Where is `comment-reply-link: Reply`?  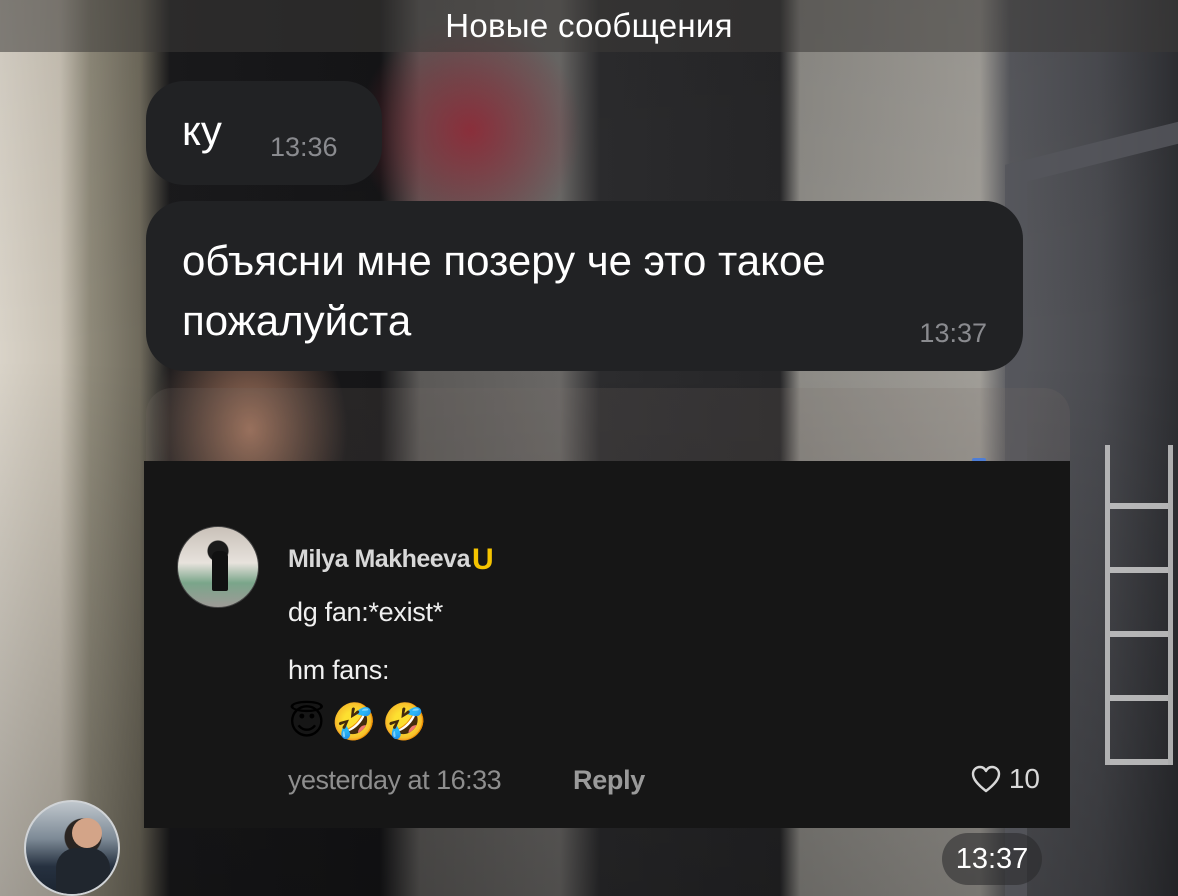
comment-reply-link: Reply is located at coordinates (609, 780).